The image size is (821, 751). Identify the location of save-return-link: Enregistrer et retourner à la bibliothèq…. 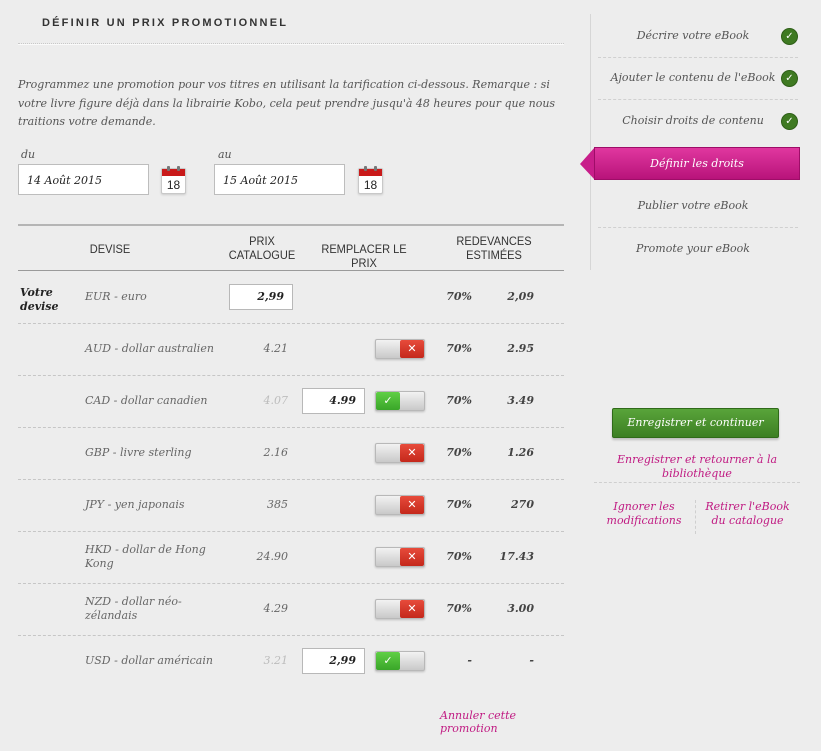
(697, 467).